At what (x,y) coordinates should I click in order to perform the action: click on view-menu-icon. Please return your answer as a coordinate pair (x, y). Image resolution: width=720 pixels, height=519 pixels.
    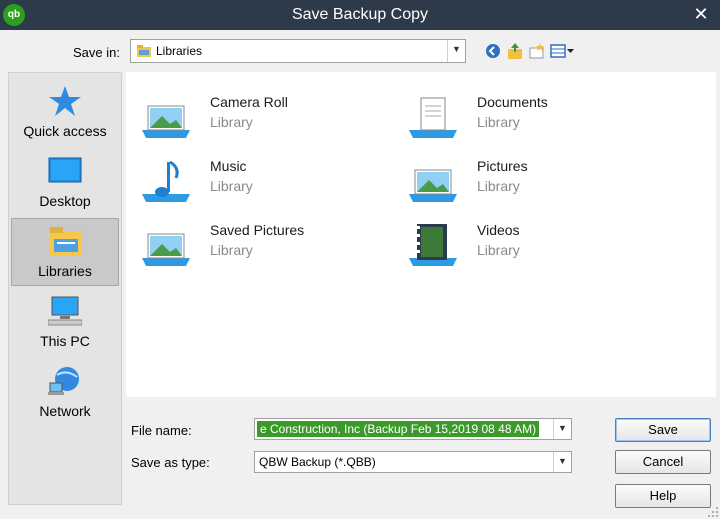
    Looking at the image, I should click on (563, 51).